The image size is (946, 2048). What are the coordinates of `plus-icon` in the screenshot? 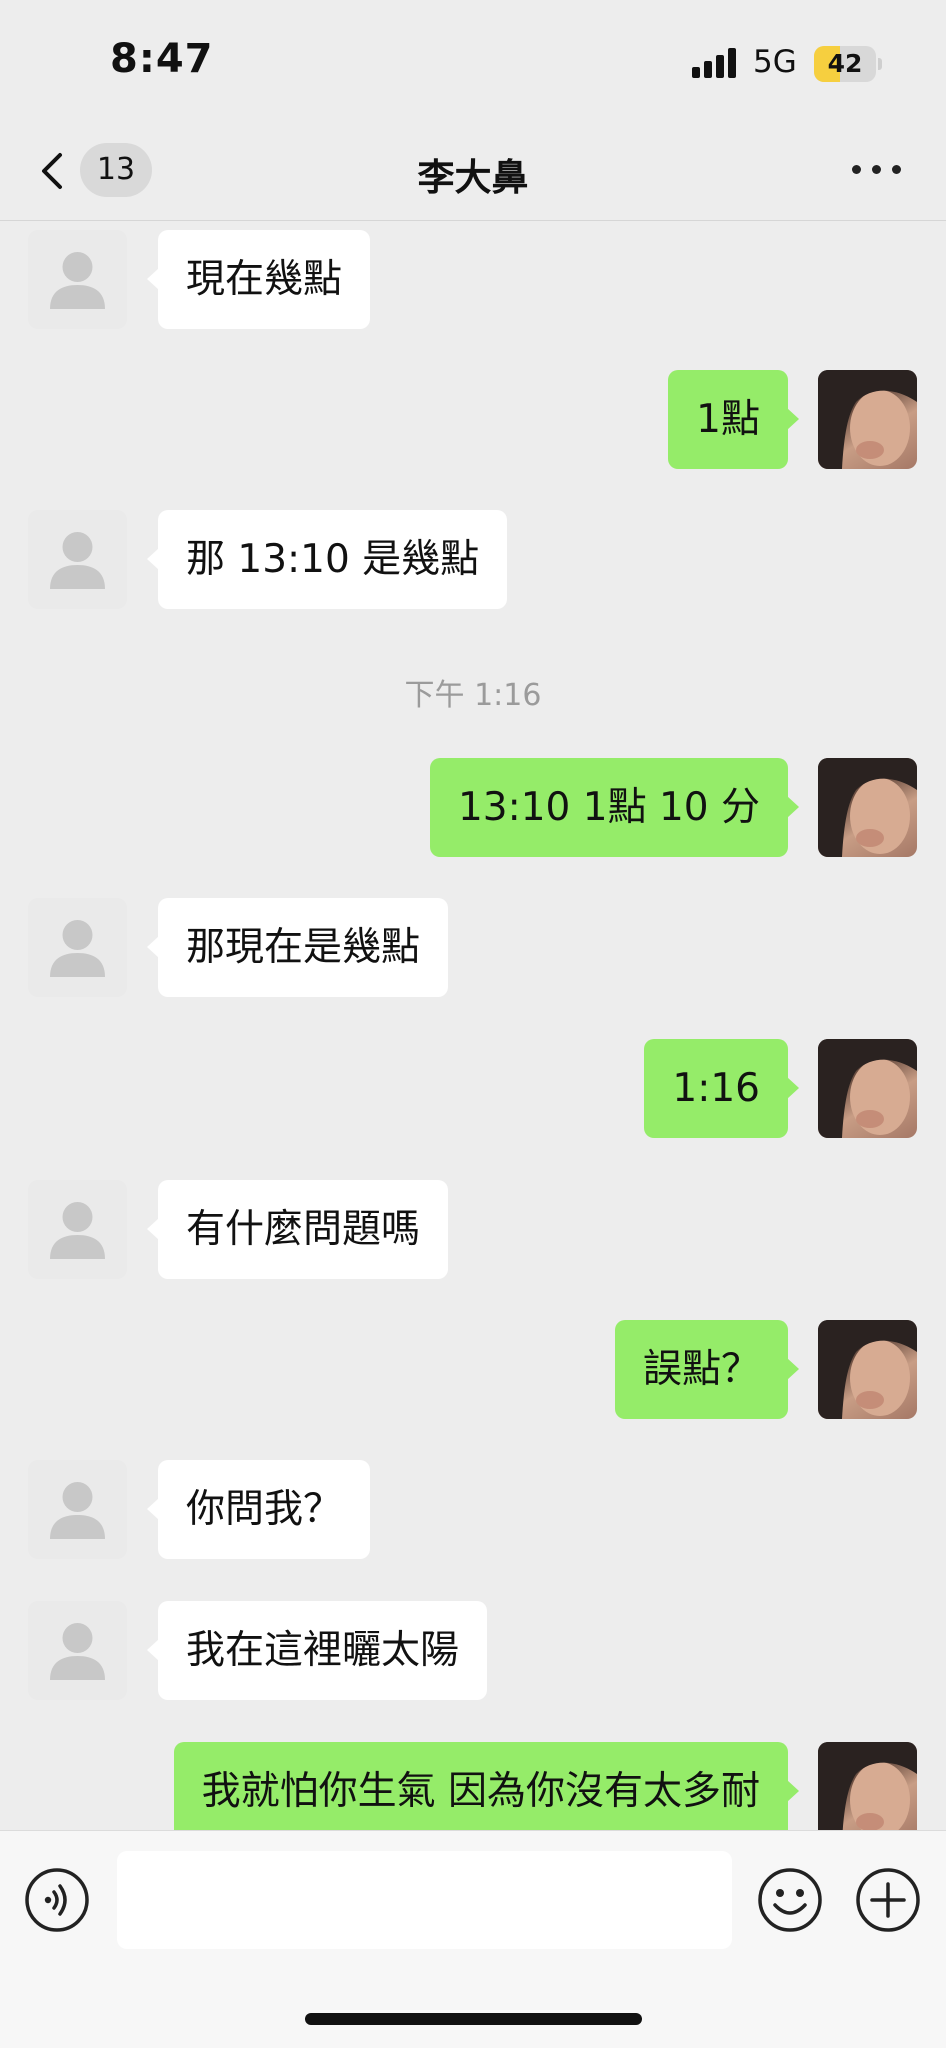 It's located at (888, 1900).